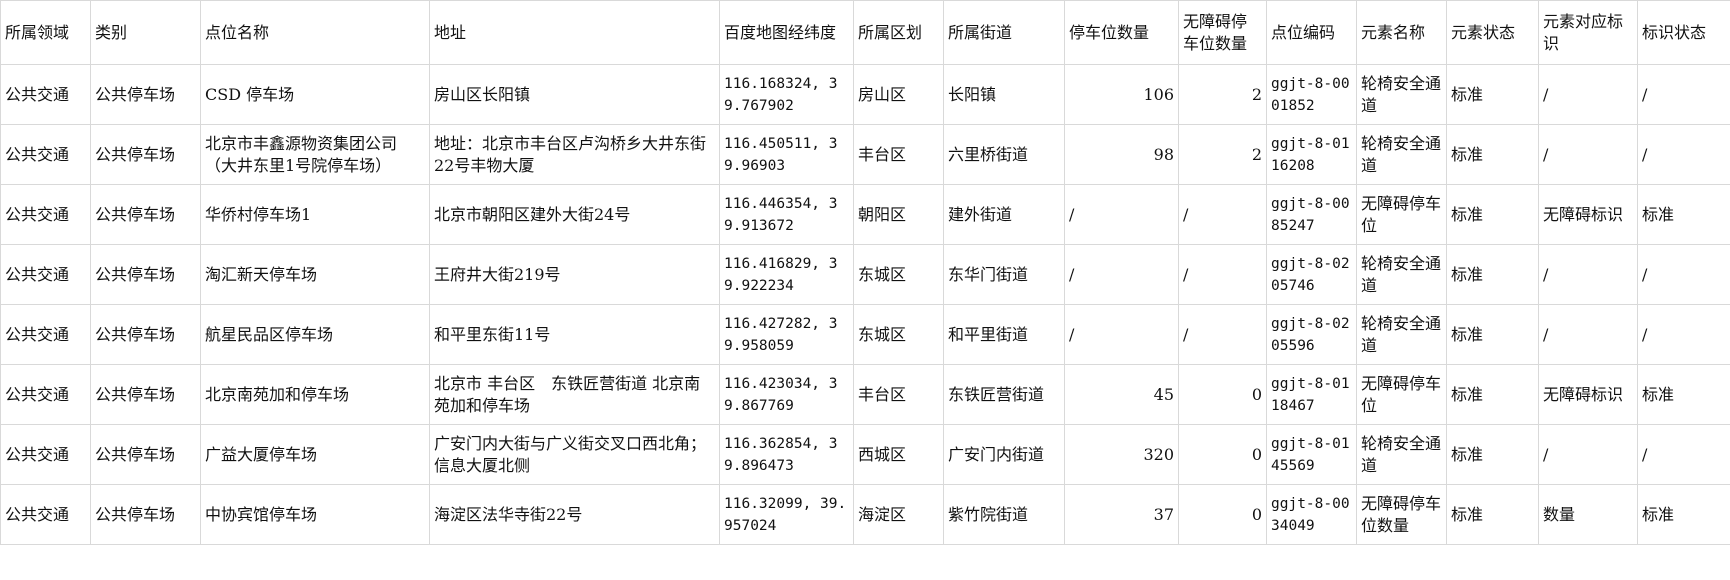 The width and height of the screenshot is (1730, 580). I want to click on header-cell: 所属领域, so click(45, 32).